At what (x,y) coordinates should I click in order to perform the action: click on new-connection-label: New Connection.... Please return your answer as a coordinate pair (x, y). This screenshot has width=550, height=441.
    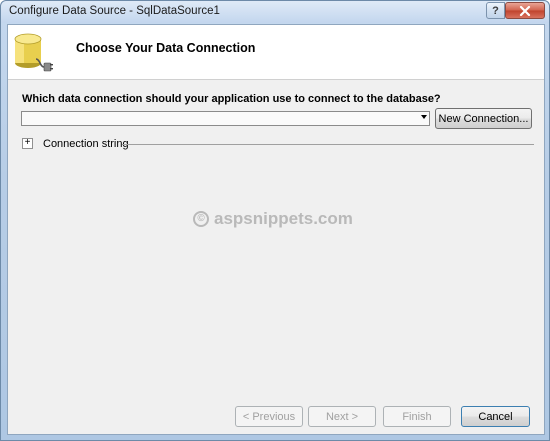
    Looking at the image, I should click on (483, 118).